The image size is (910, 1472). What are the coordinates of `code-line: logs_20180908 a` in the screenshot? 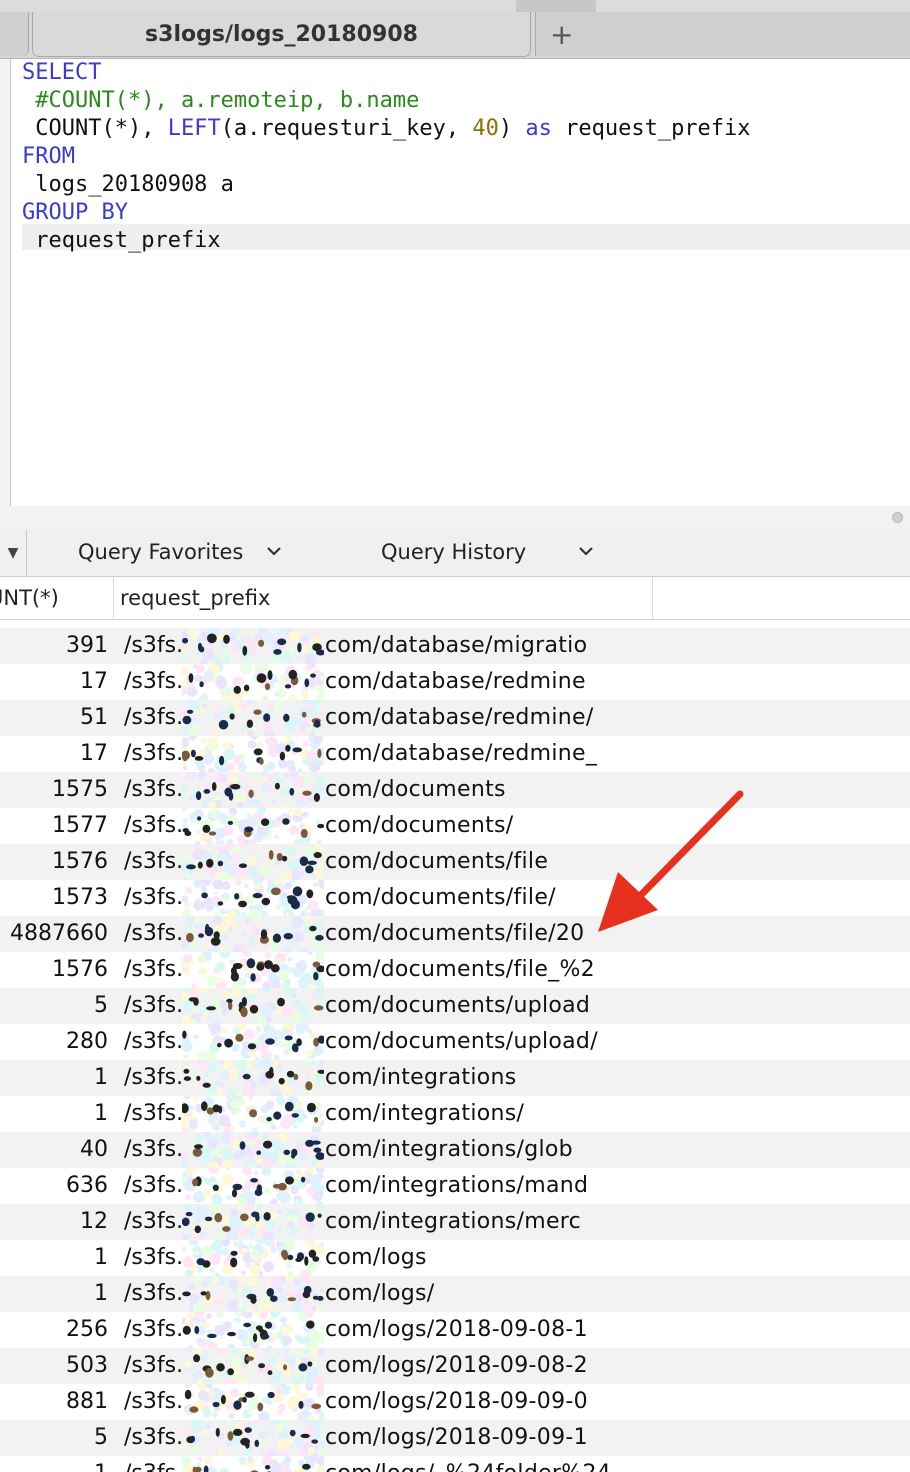 It's located at (462, 185).